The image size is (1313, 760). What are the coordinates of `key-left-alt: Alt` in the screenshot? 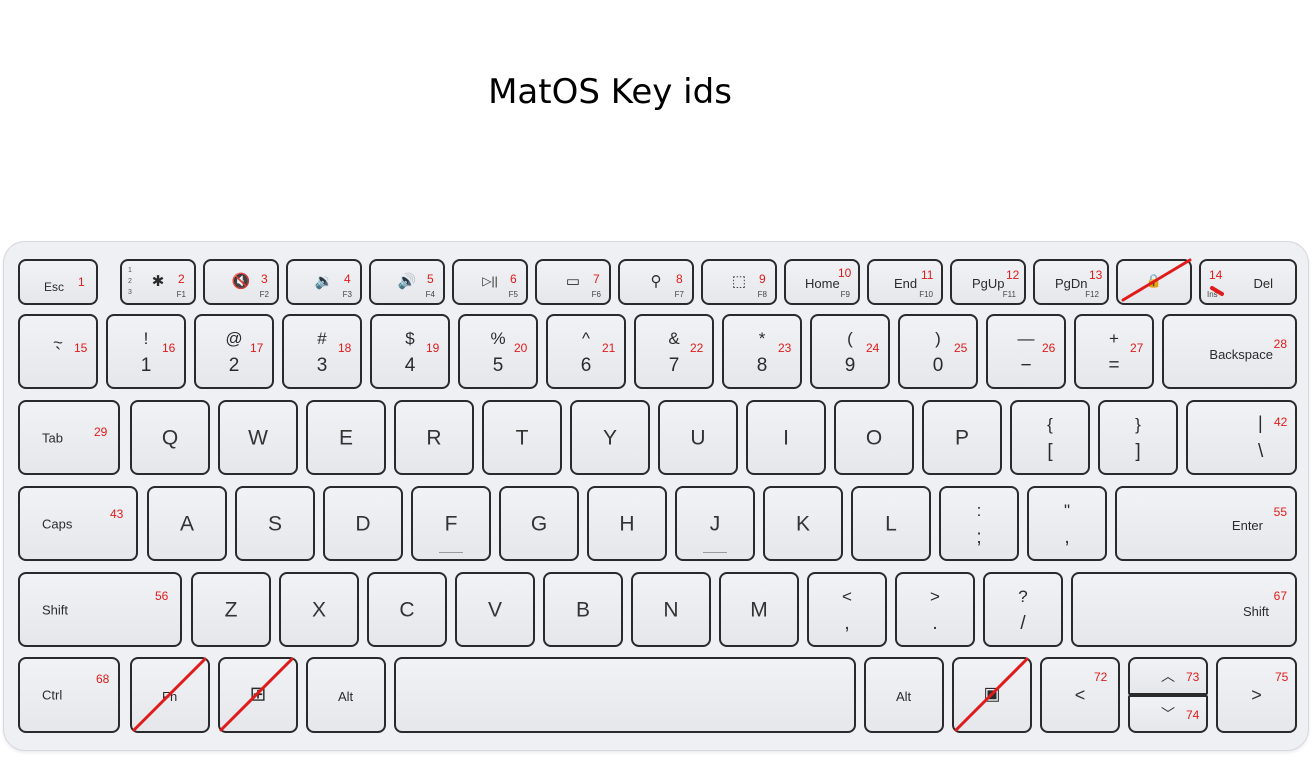 It's located at (346, 695).